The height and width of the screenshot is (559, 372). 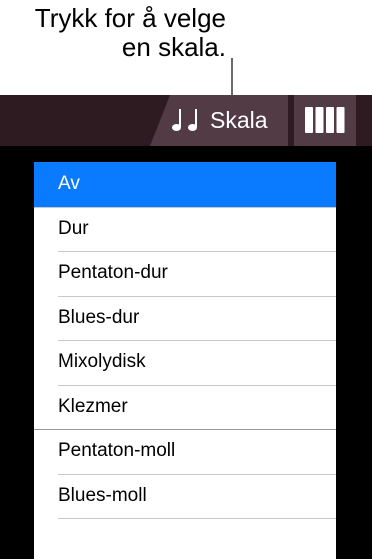 I want to click on keyboard-icon, so click(x=325, y=120).